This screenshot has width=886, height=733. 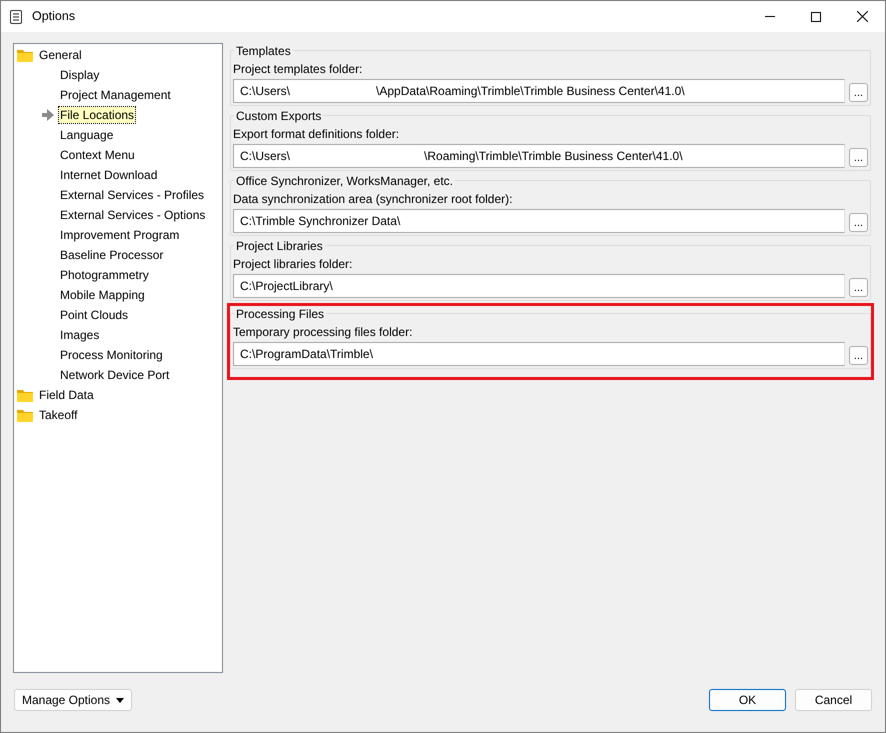 What do you see at coordinates (833, 700) in the screenshot?
I see `cancel-button: Cancel` at bounding box center [833, 700].